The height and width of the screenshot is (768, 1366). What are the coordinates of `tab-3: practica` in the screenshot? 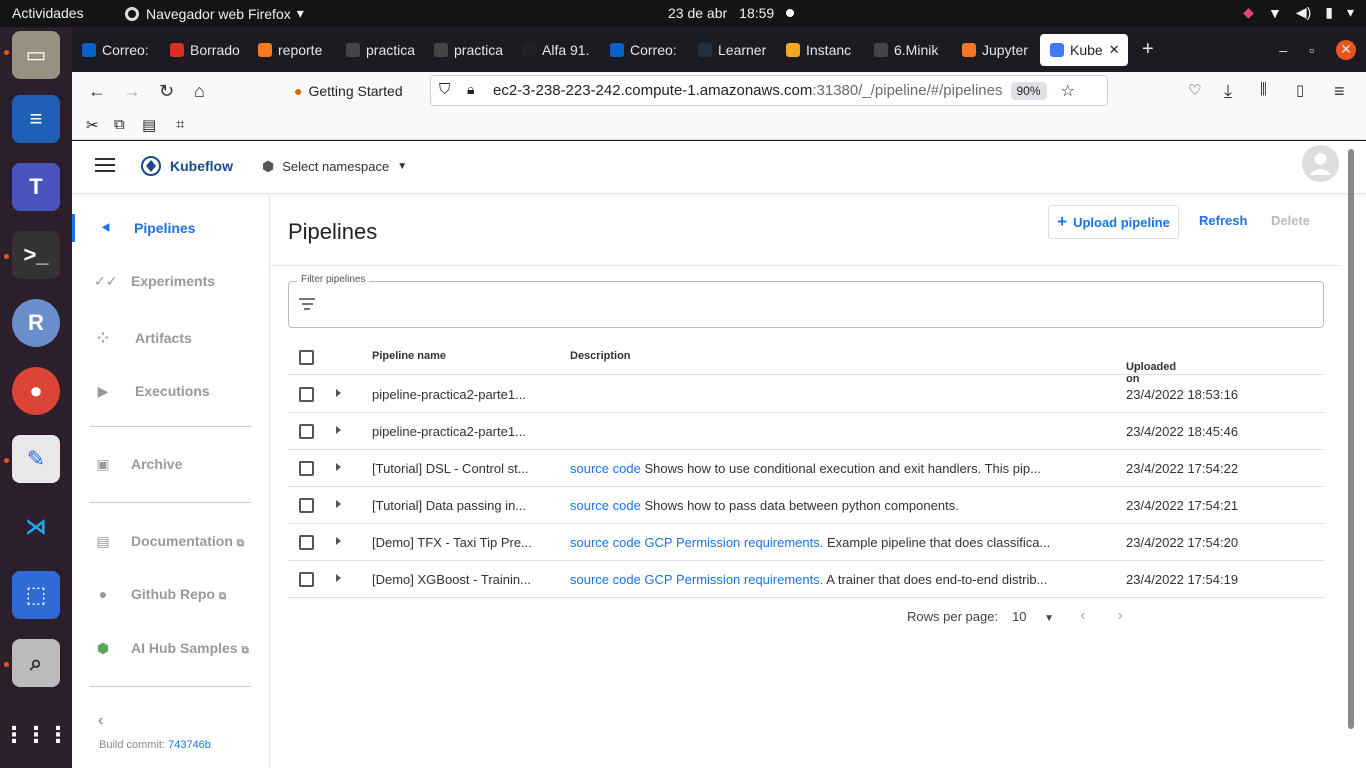 It's located at (380, 50).